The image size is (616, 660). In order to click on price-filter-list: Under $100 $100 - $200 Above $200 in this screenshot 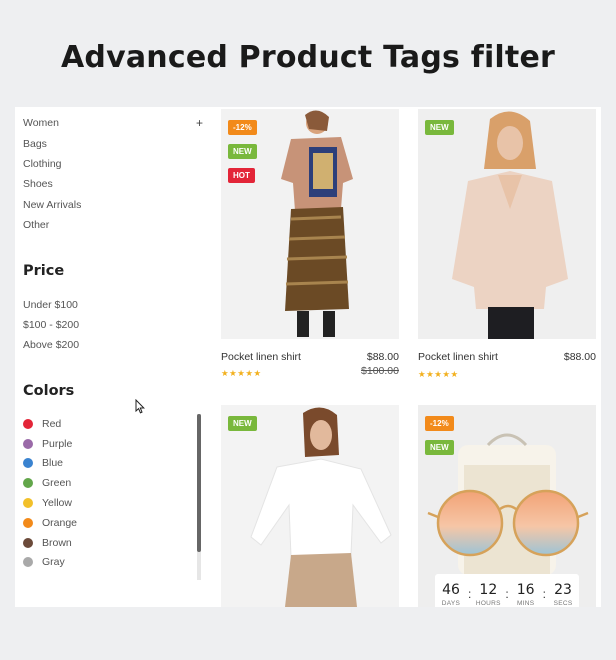, I will do `click(108, 325)`.